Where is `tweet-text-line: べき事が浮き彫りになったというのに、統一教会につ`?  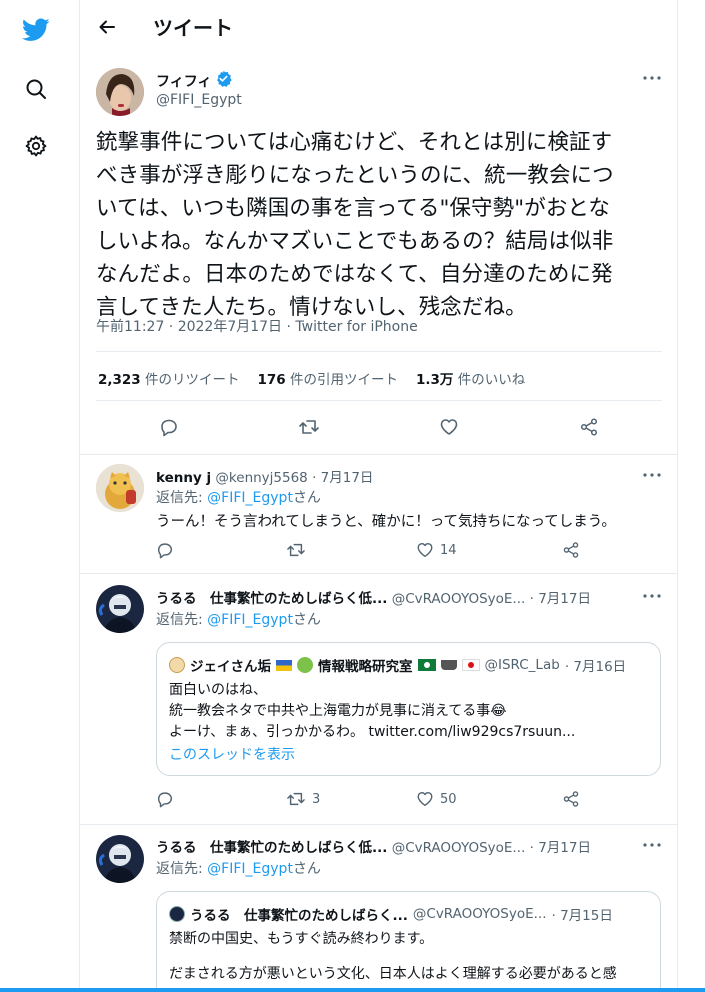 tweet-text-line: べき事が浮き彫りになったというのに、統一教会につ is located at coordinates (355, 175).